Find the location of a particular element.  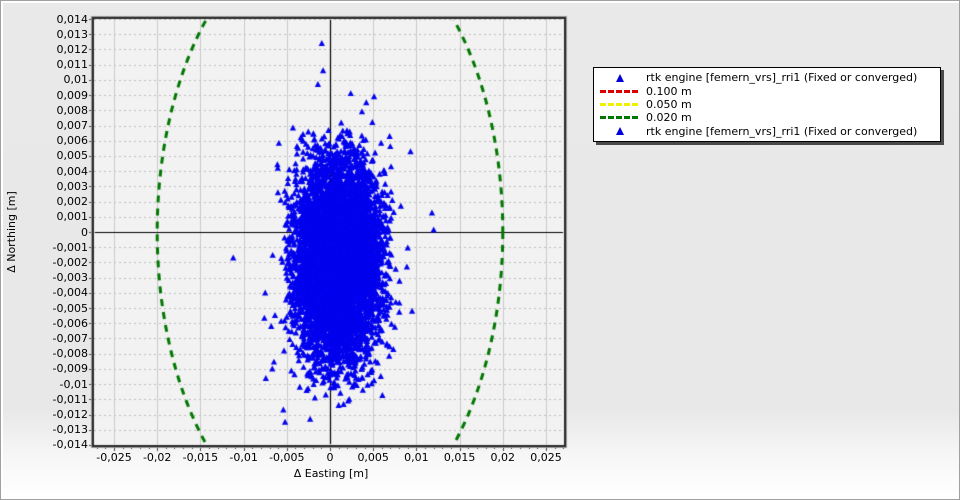

y-tick-label: 0,004 is located at coordinates (72, 171).